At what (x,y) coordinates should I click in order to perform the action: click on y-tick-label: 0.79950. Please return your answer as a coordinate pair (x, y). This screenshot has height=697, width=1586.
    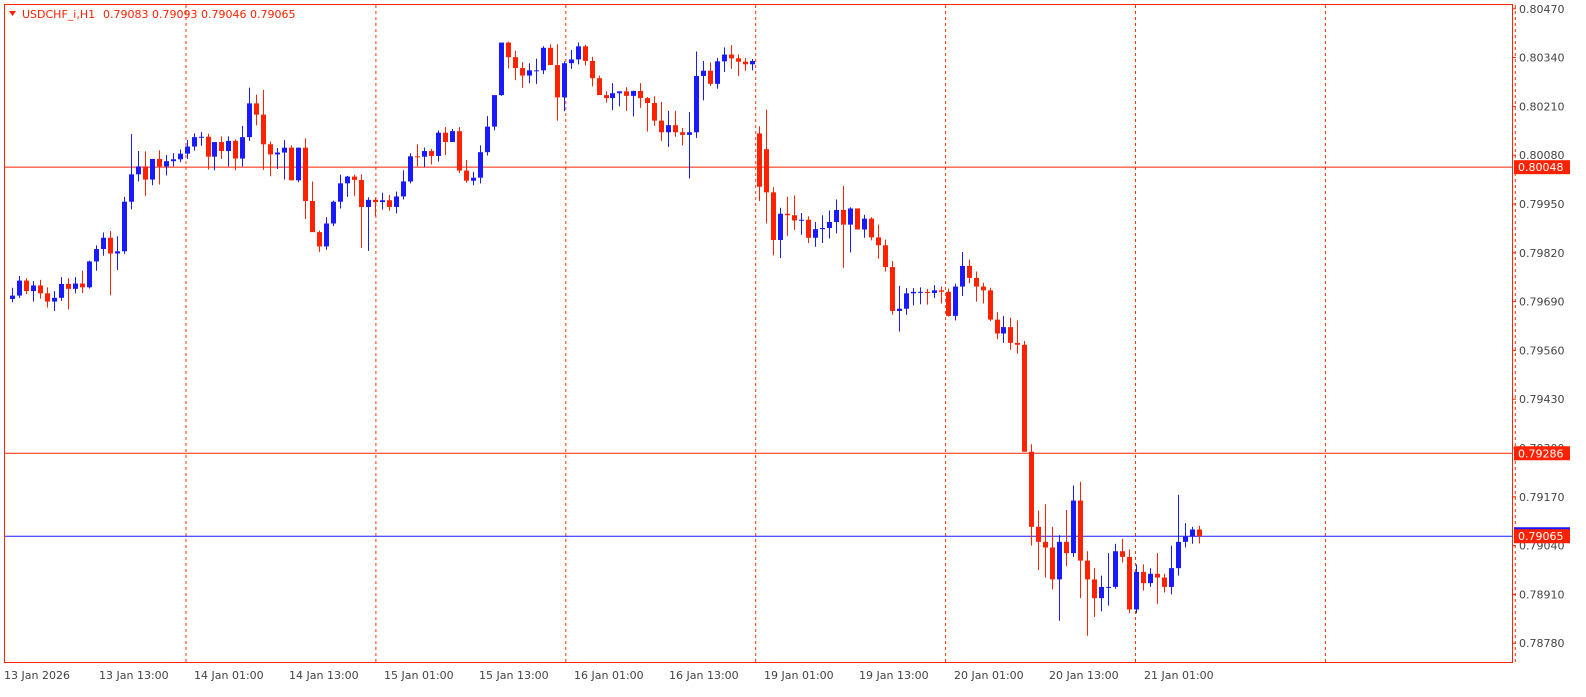
    Looking at the image, I should click on (1542, 204).